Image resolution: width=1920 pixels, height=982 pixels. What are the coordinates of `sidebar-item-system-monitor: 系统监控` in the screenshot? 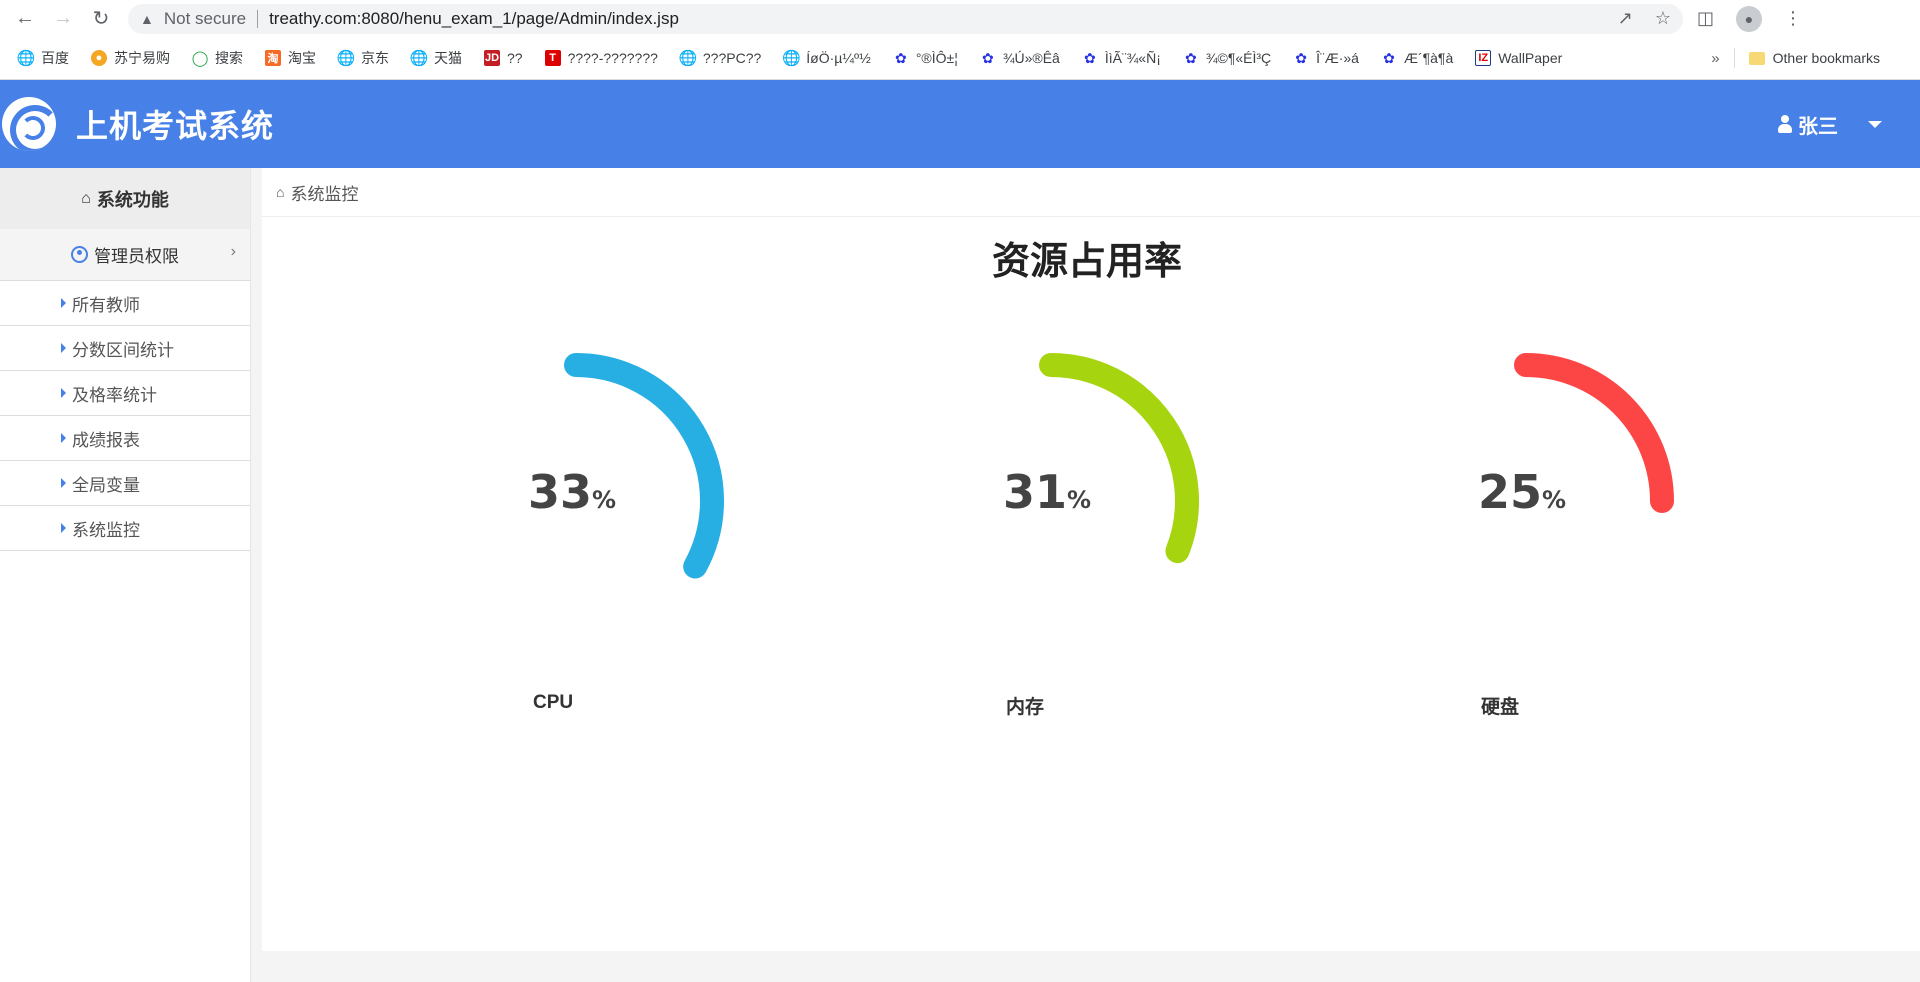 It's located at (125, 528).